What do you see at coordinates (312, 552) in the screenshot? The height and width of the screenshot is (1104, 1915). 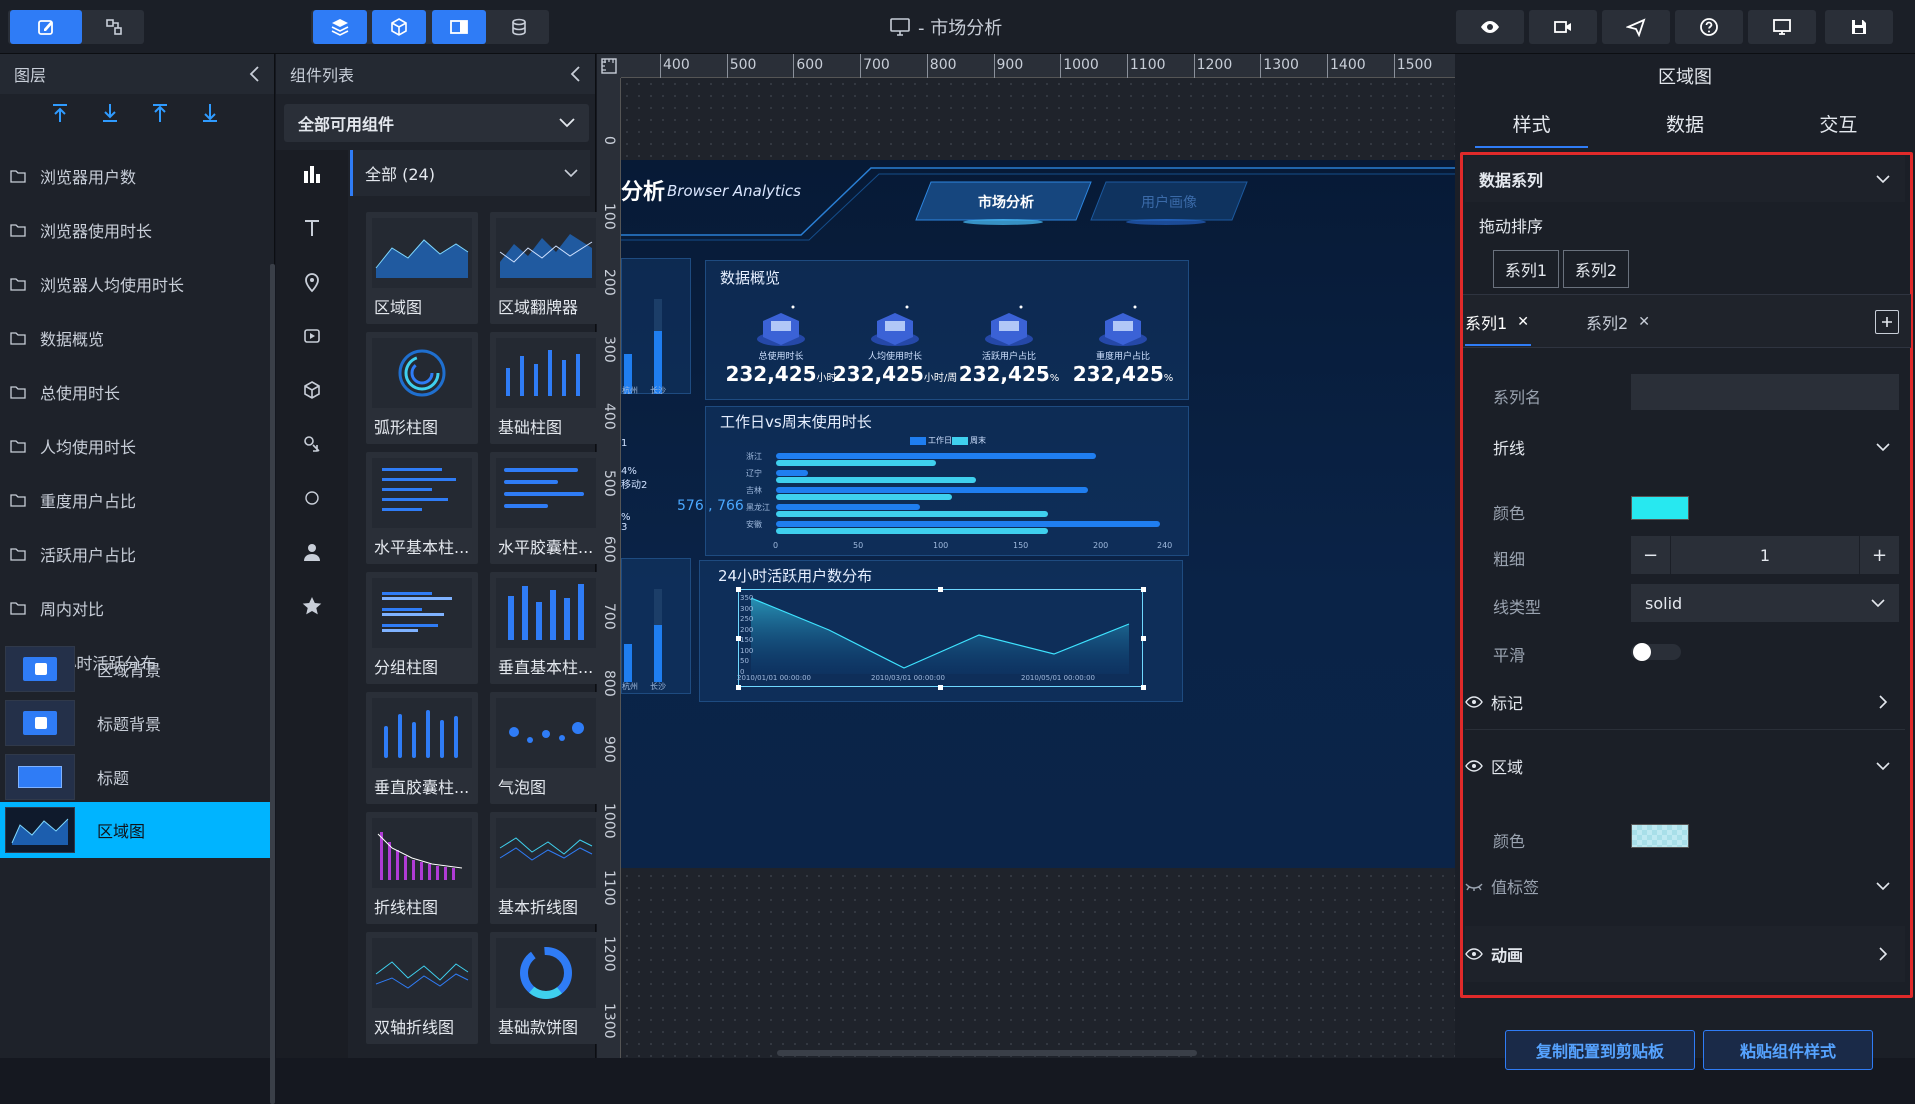 I see `category-user` at bounding box center [312, 552].